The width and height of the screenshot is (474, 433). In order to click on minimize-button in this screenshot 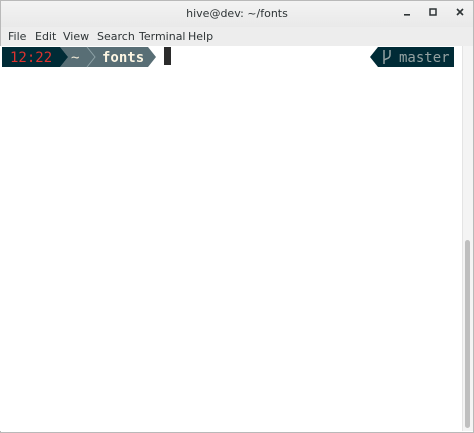, I will do `click(407, 13)`.